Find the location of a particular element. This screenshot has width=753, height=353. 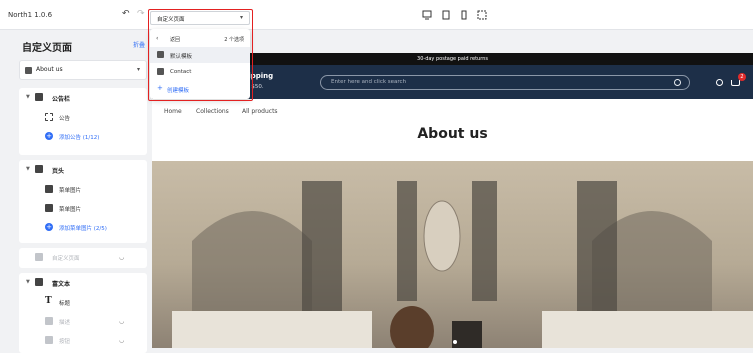

text-icon: T is located at coordinates (48, 301).